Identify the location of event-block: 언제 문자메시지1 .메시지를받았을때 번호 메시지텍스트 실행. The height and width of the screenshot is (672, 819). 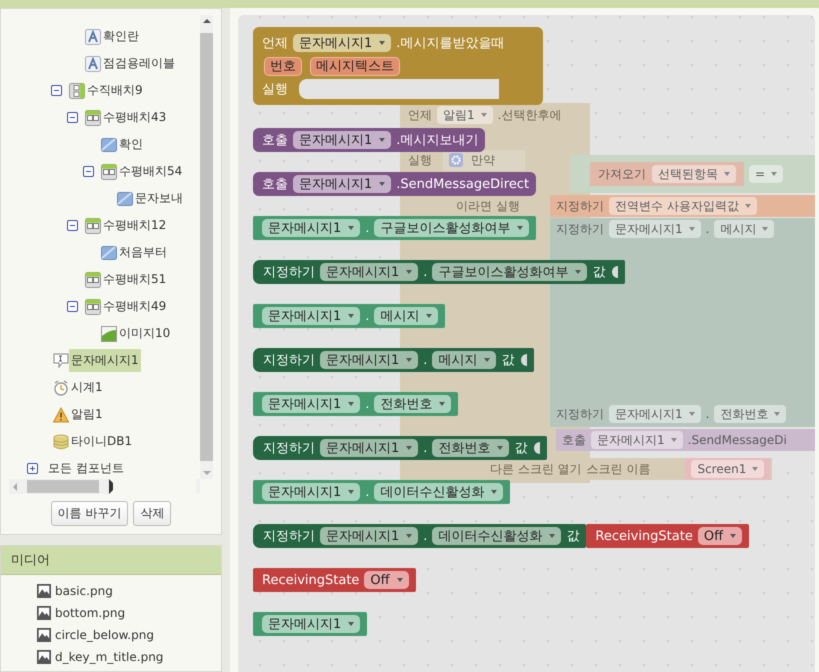
(398, 66).